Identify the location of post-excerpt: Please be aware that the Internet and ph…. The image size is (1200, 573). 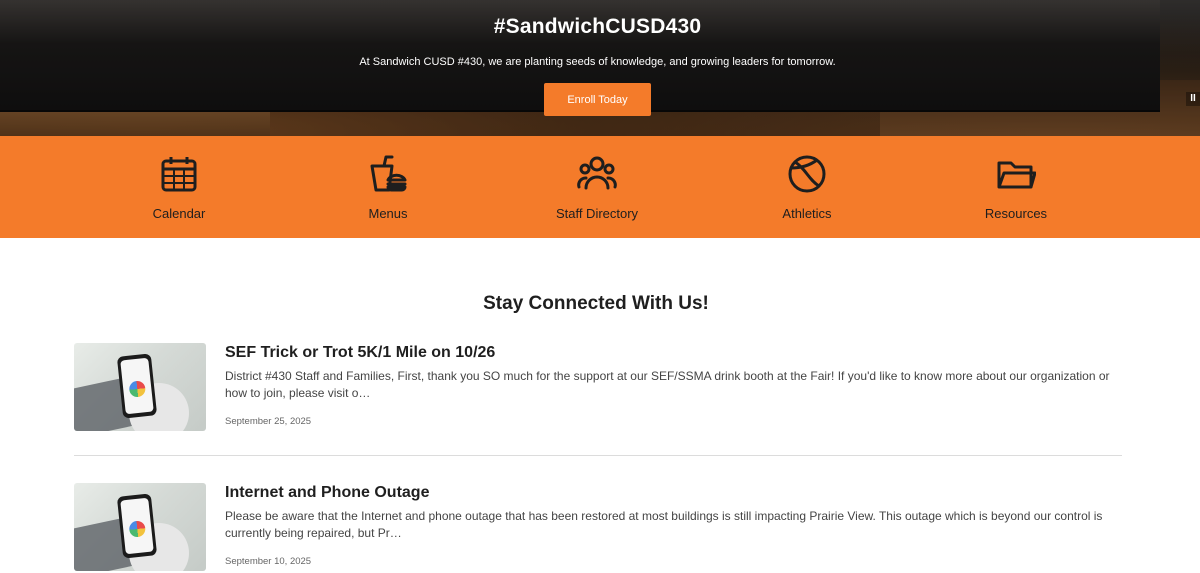
(664, 524).